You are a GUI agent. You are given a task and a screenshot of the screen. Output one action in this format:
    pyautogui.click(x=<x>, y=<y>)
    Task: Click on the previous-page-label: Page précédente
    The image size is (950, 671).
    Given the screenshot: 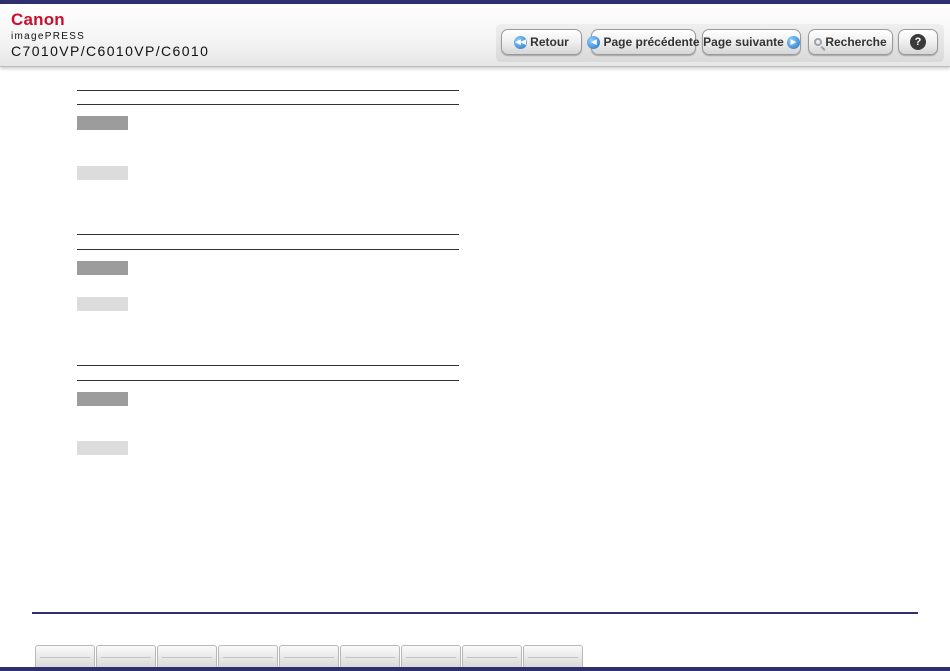 What is the action you would take?
    pyautogui.click(x=651, y=42)
    